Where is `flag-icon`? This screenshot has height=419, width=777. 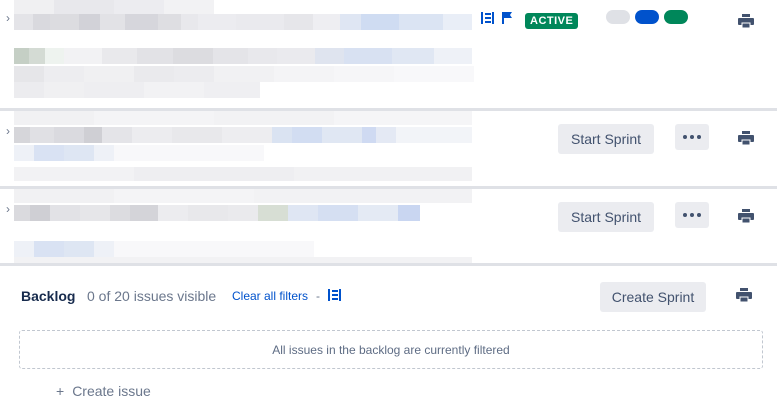 flag-icon is located at coordinates (507, 18).